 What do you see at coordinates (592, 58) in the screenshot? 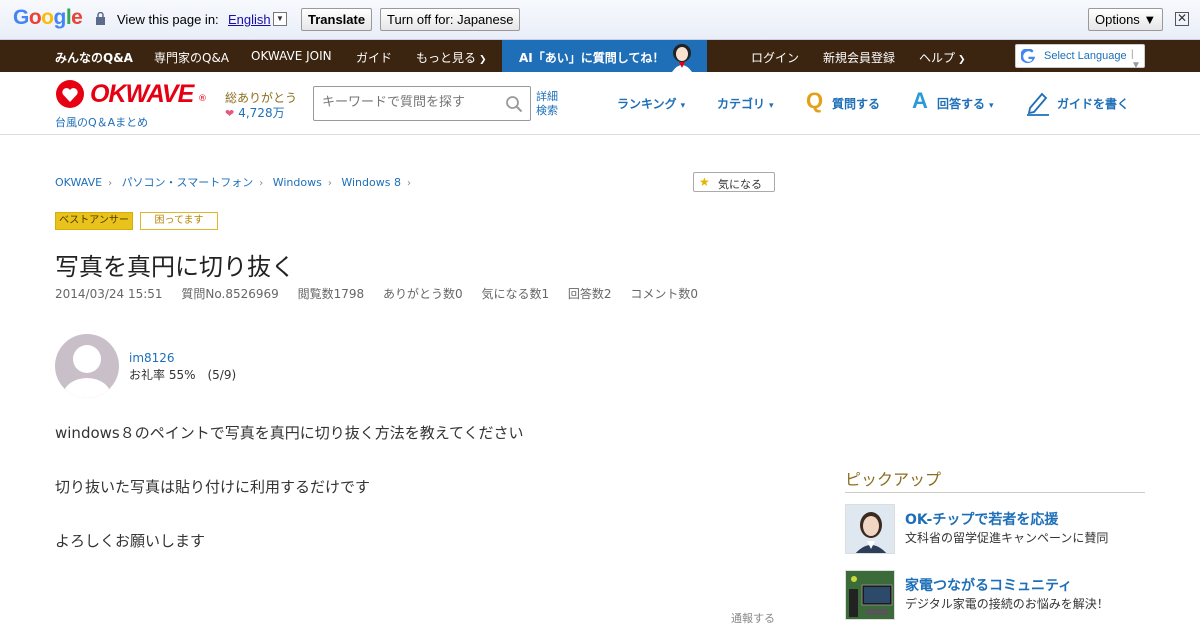
I see `ai-banner-label: AI「あい」に質問してね！` at bounding box center [592, 58].